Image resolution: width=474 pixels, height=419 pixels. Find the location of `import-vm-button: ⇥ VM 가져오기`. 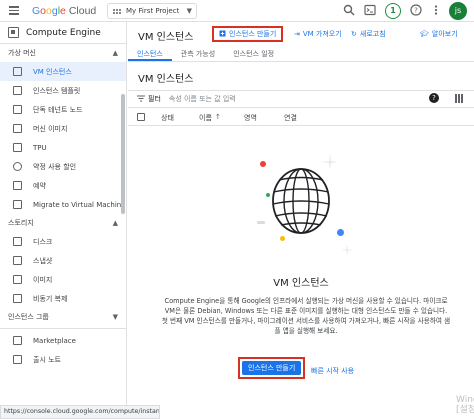

import-vm-button: ⇥ VM 가져오기 is located at coordinates (318, 34).